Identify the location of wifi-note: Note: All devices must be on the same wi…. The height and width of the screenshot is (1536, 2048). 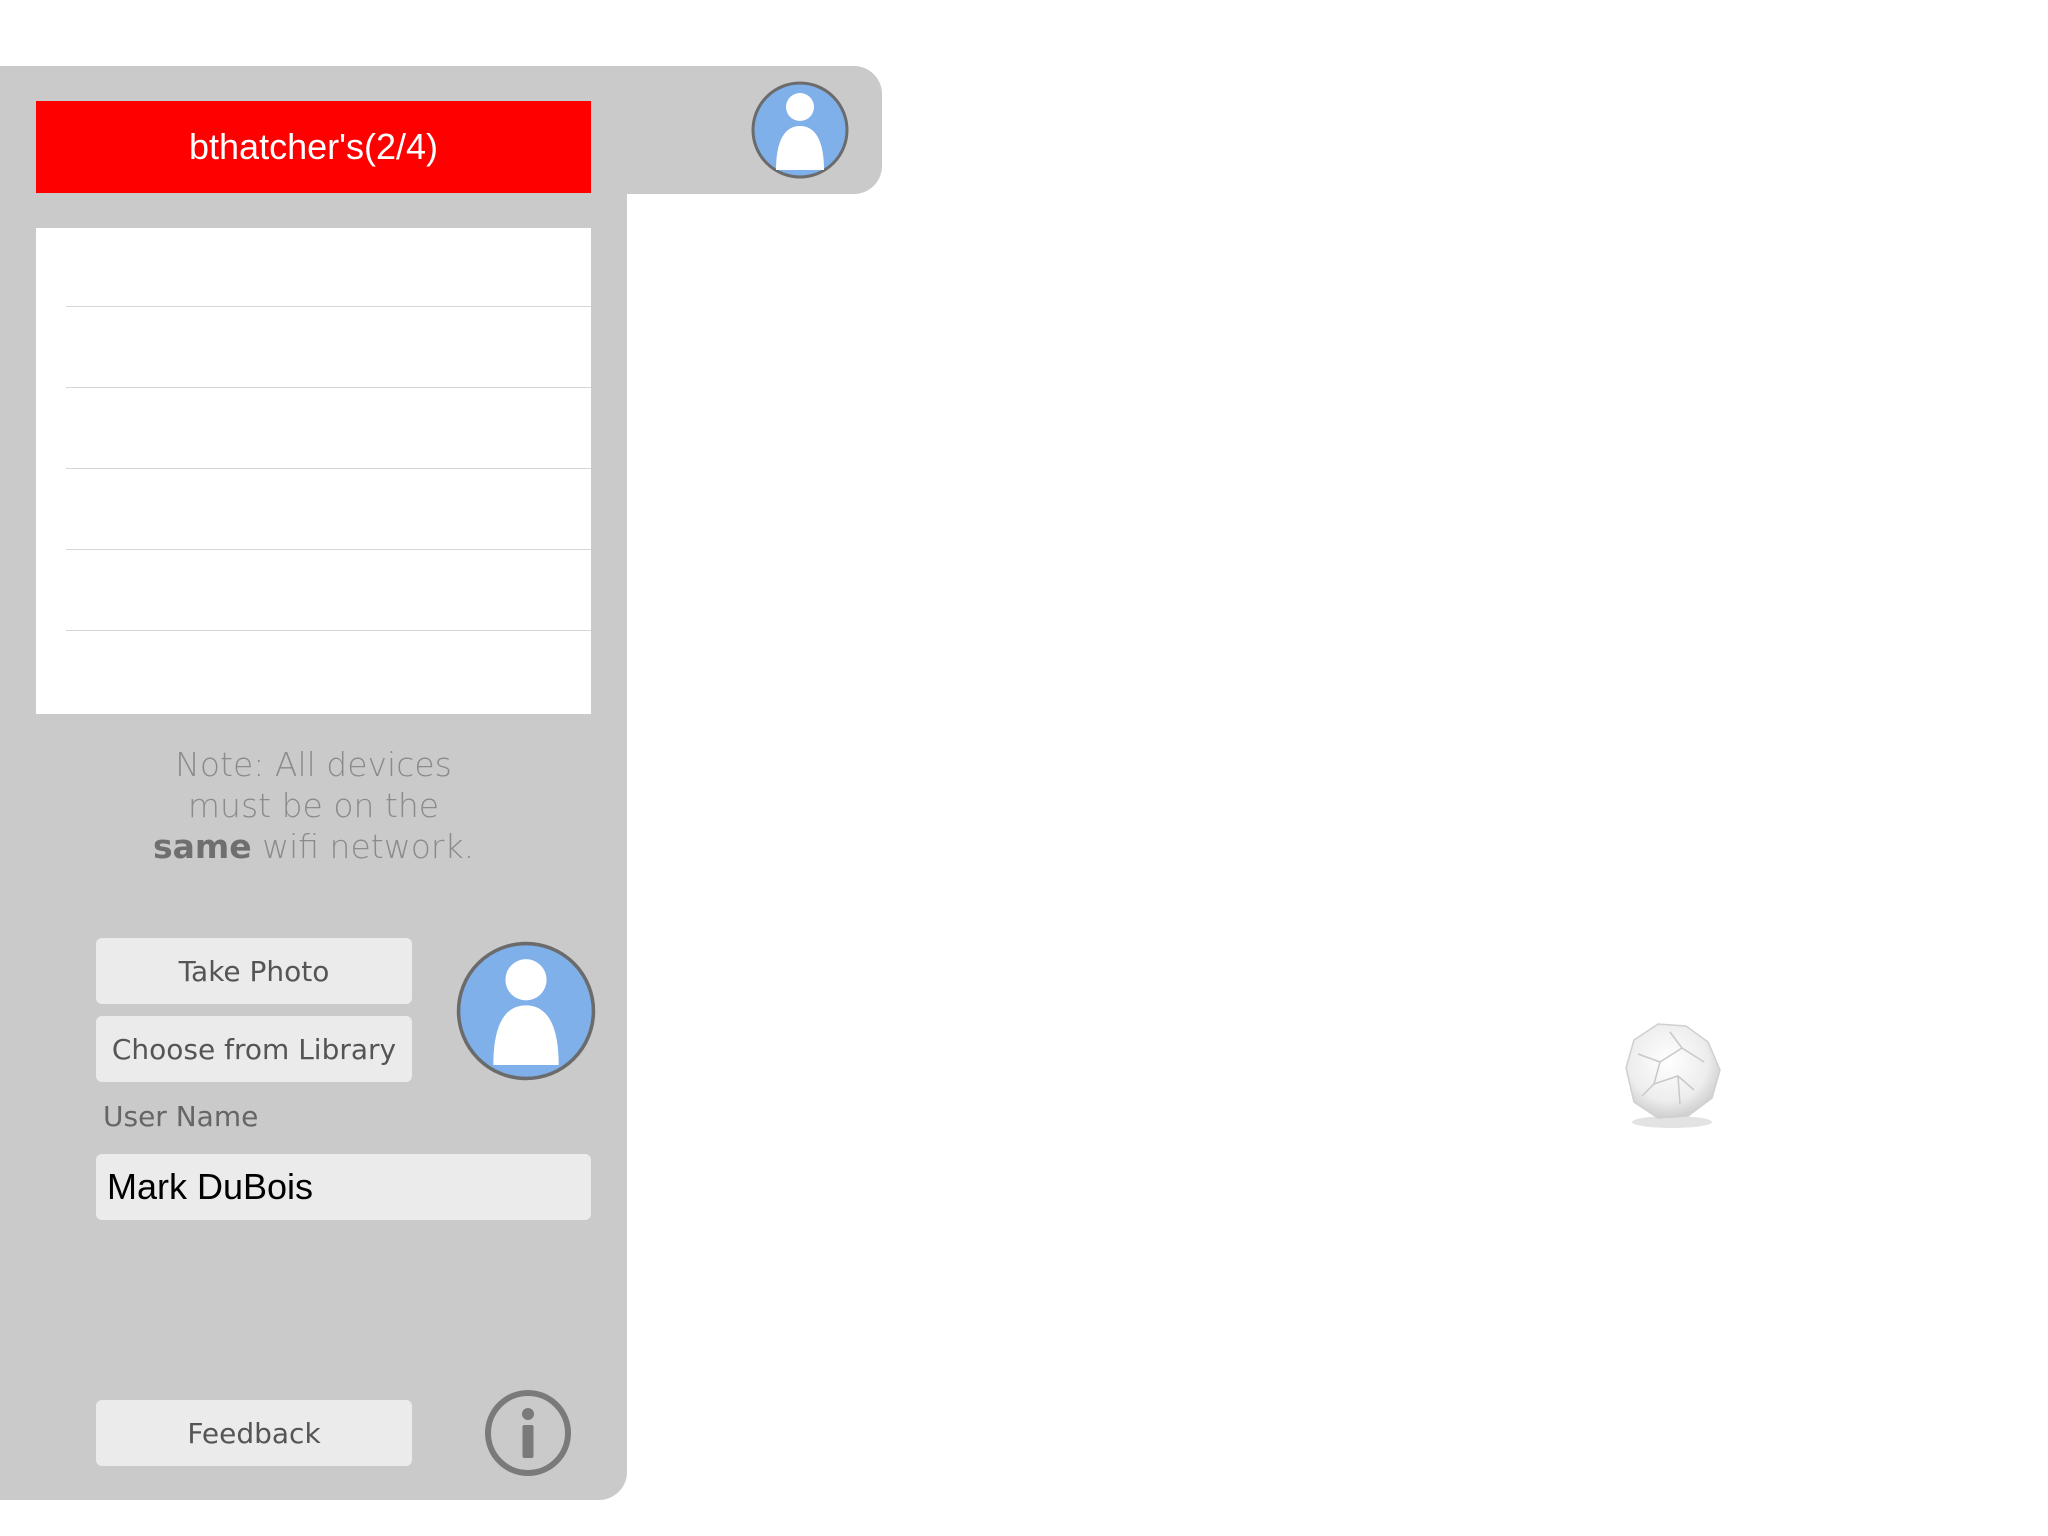
(313, 805).